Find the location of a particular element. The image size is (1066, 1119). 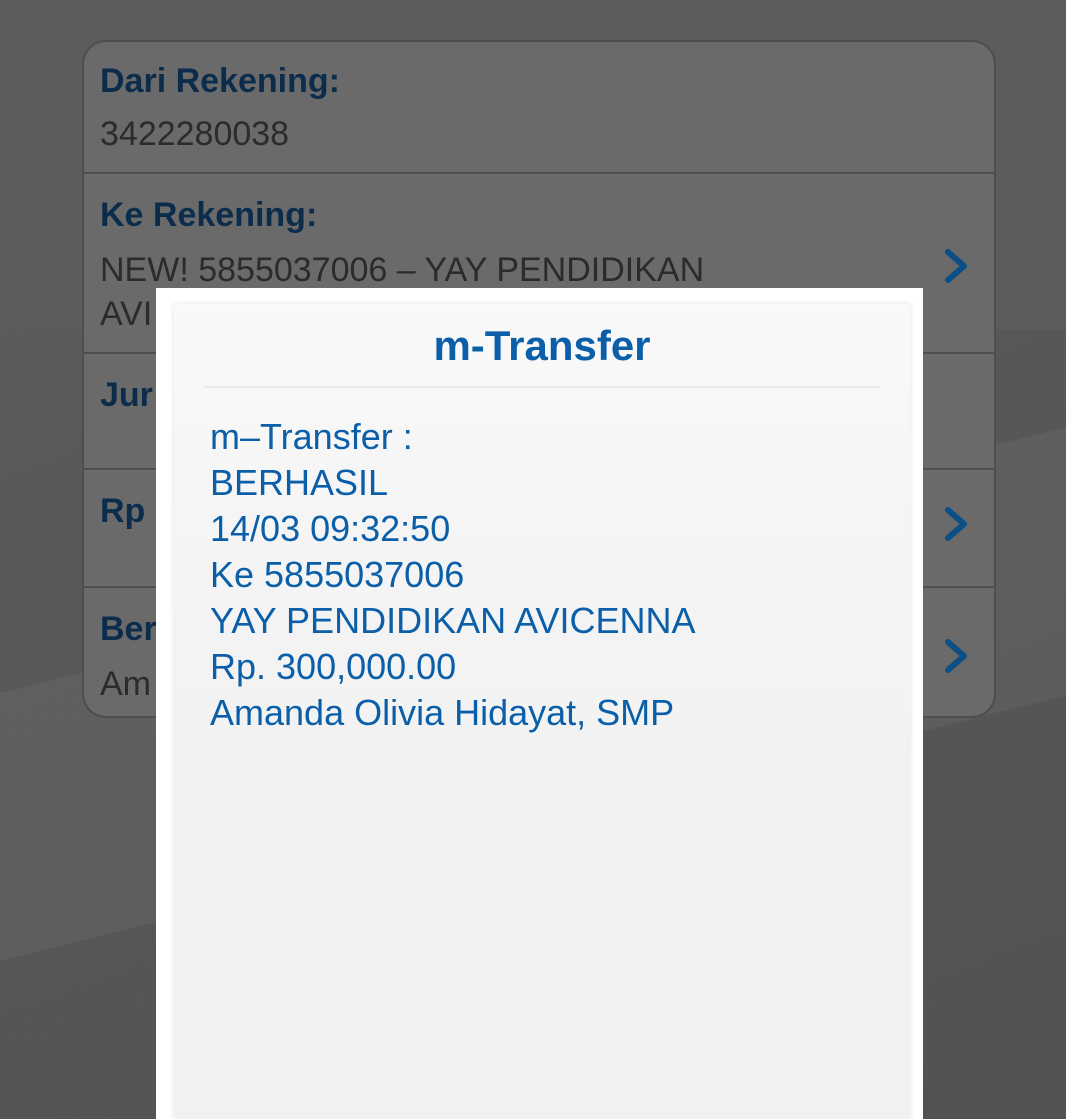

to-account-label: Ke Rekening: is located at coordinates (209, 215).